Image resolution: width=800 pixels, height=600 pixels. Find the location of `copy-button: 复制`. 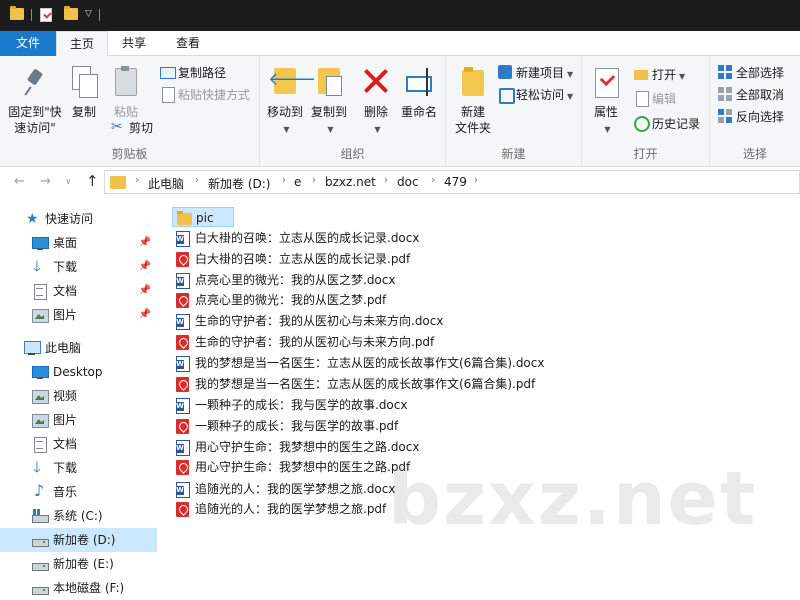

copy-button: 复制 is located at coordinates (84, 93).